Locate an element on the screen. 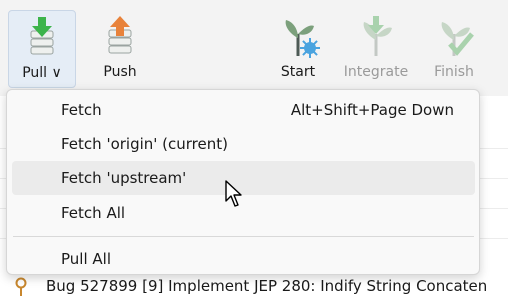  pull-button: Pull ∨ is located at coordinates (42, 49).